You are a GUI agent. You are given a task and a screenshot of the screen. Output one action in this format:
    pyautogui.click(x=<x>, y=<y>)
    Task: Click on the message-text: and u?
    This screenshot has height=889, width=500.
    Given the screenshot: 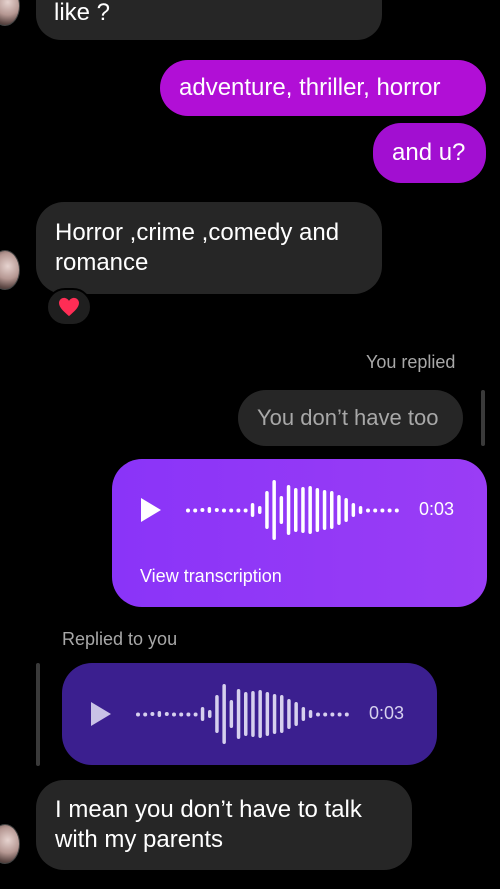 What is the action you would take?
    pyautogui.click(x=429, y=152)
    